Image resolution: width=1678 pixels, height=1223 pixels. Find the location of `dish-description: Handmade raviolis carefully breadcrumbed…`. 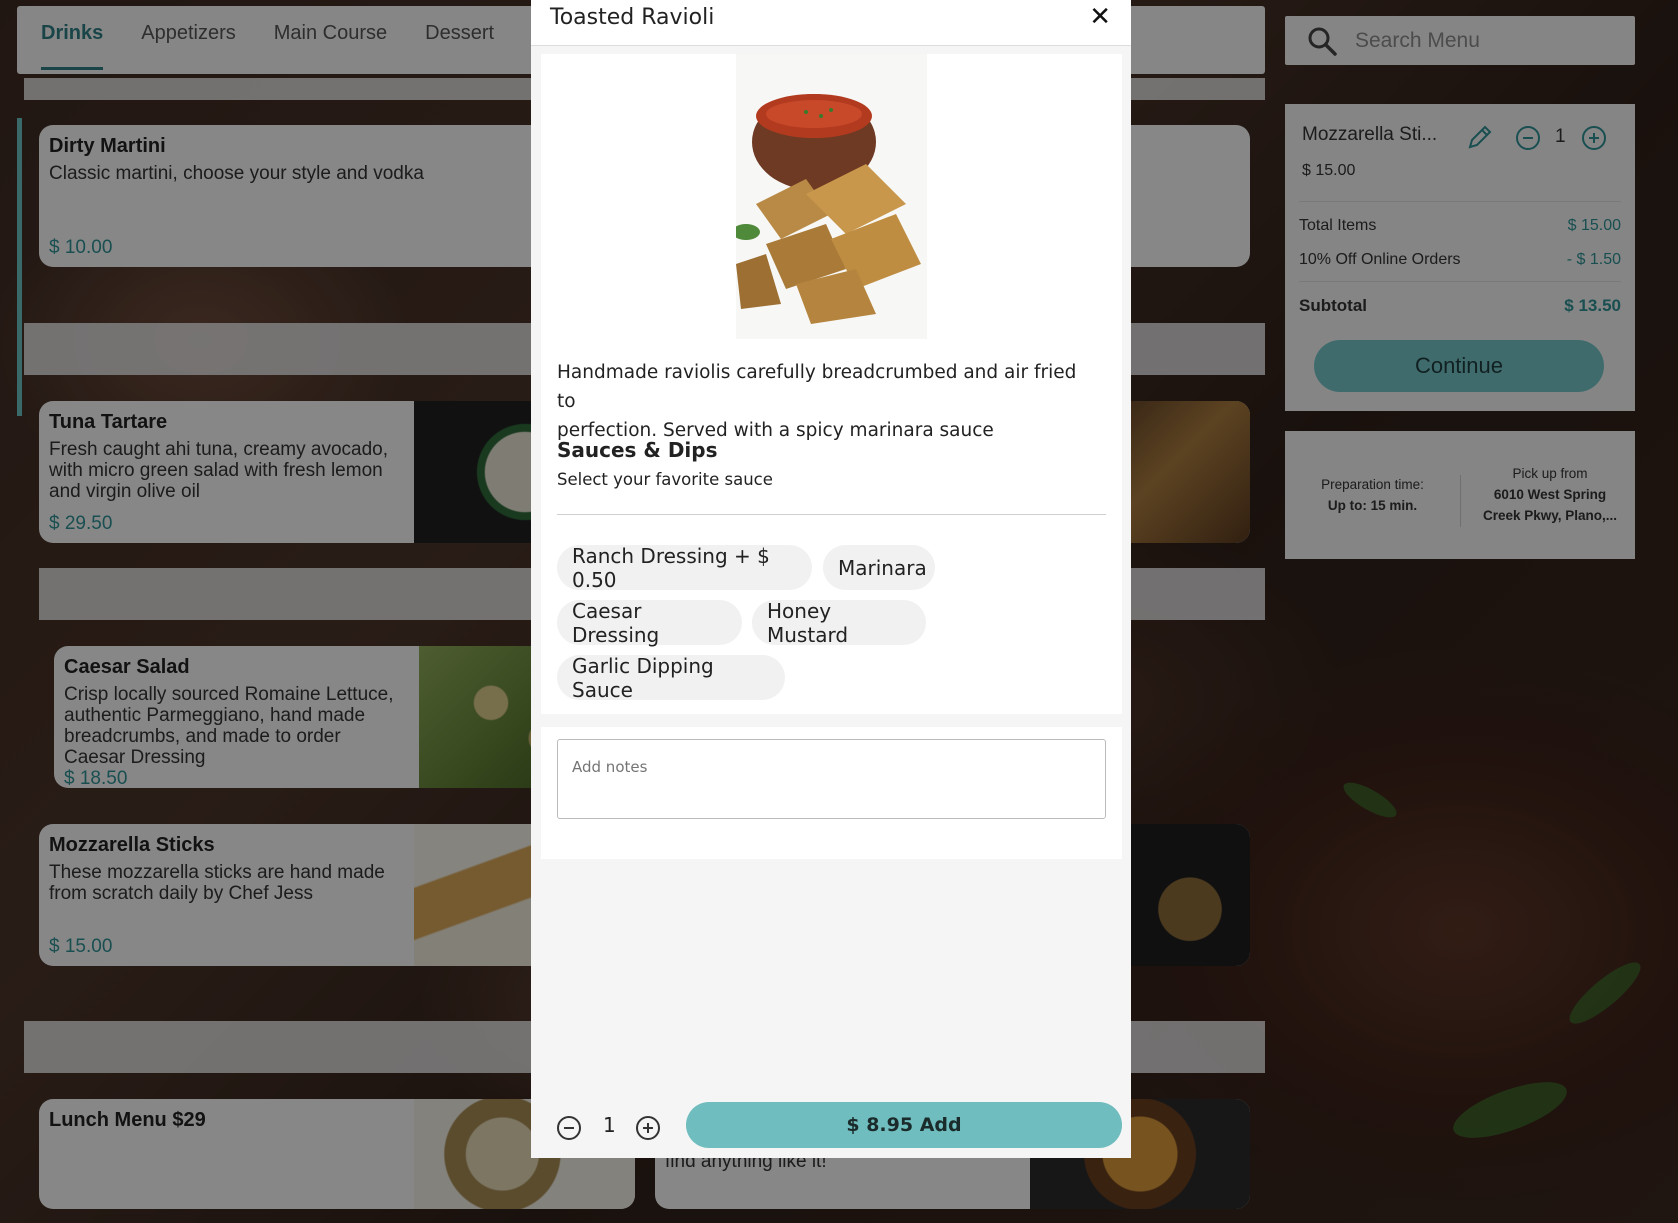

dish-description: Handmade raviolis carefully breadcrumbed… is located at coordinates (827, 401).